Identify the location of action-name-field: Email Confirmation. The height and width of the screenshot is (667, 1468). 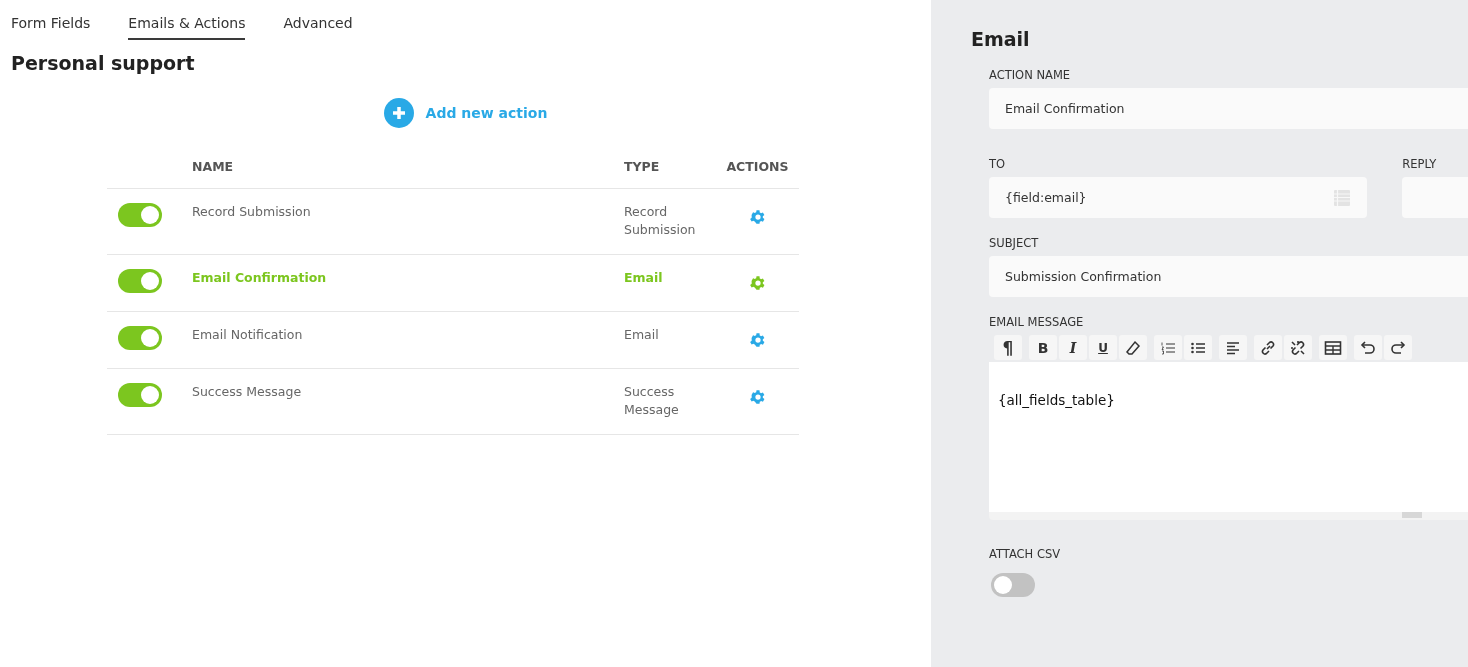
(1228, 108).